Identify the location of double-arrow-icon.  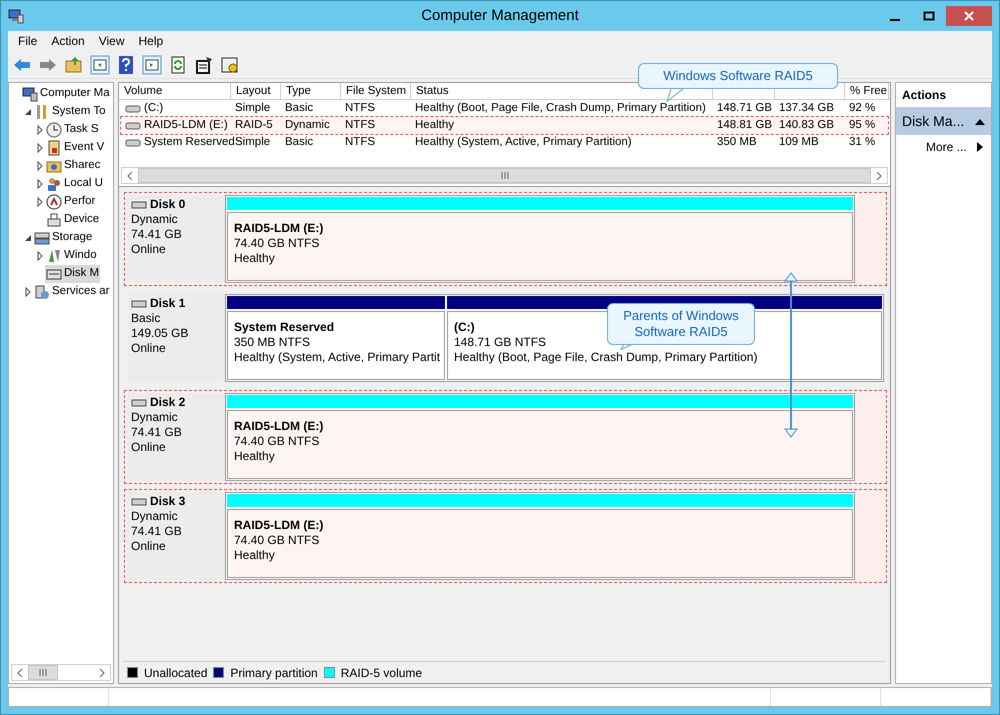
(791, 355).